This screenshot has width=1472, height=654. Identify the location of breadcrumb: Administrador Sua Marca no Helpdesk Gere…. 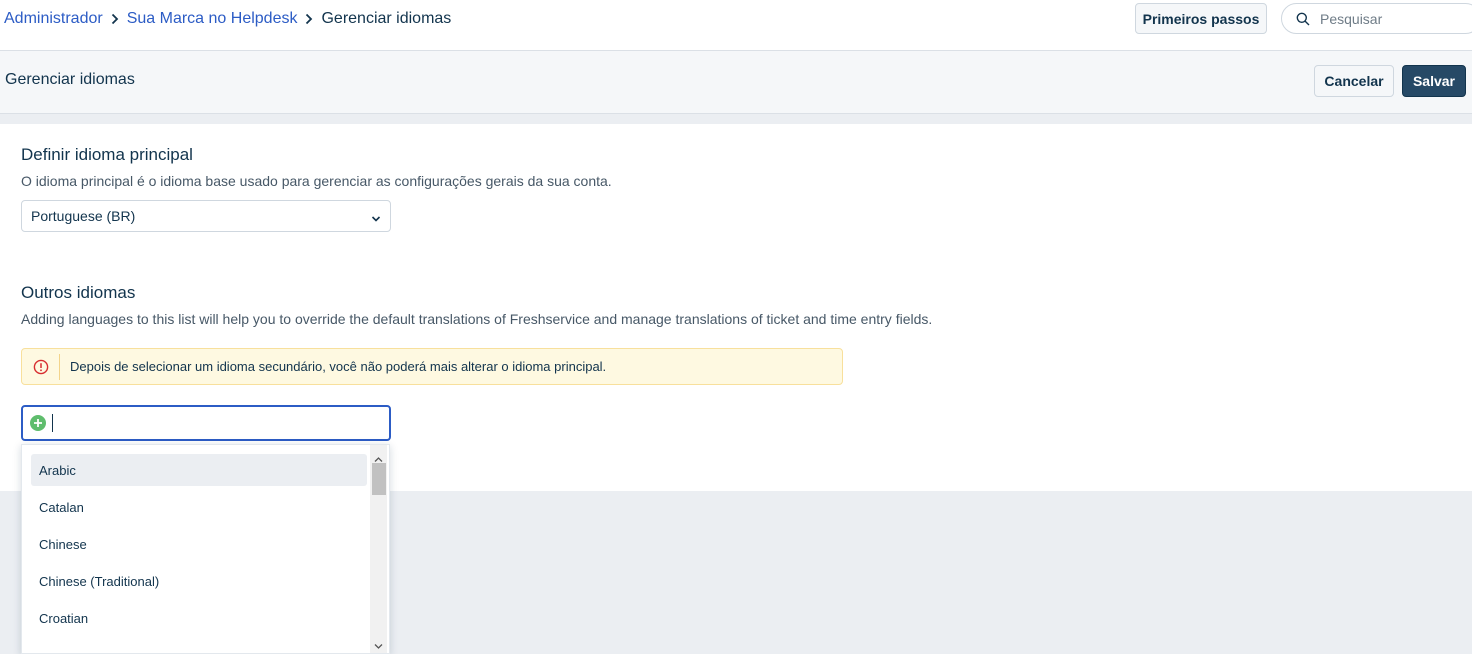
(227, 19).